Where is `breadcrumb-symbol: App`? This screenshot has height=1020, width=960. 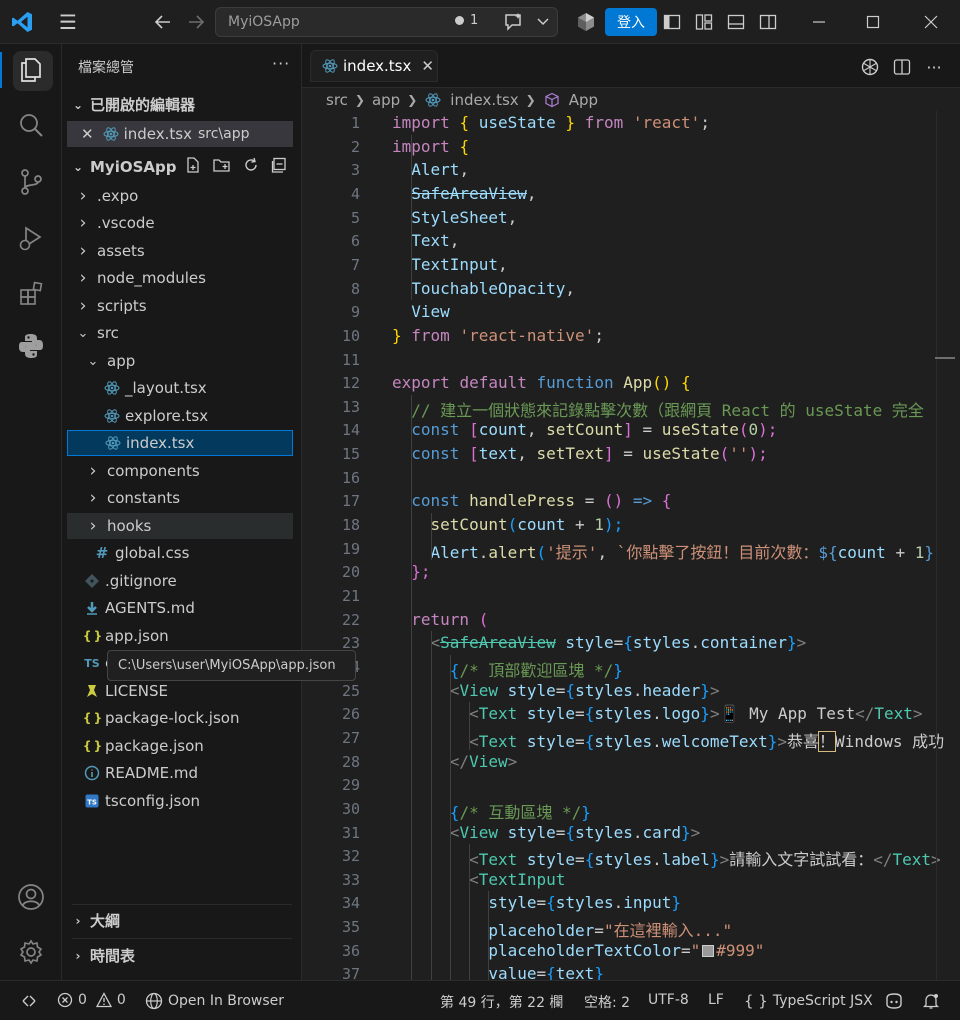
breadcrumb-symbol: App is located at coordinates (583, 100).